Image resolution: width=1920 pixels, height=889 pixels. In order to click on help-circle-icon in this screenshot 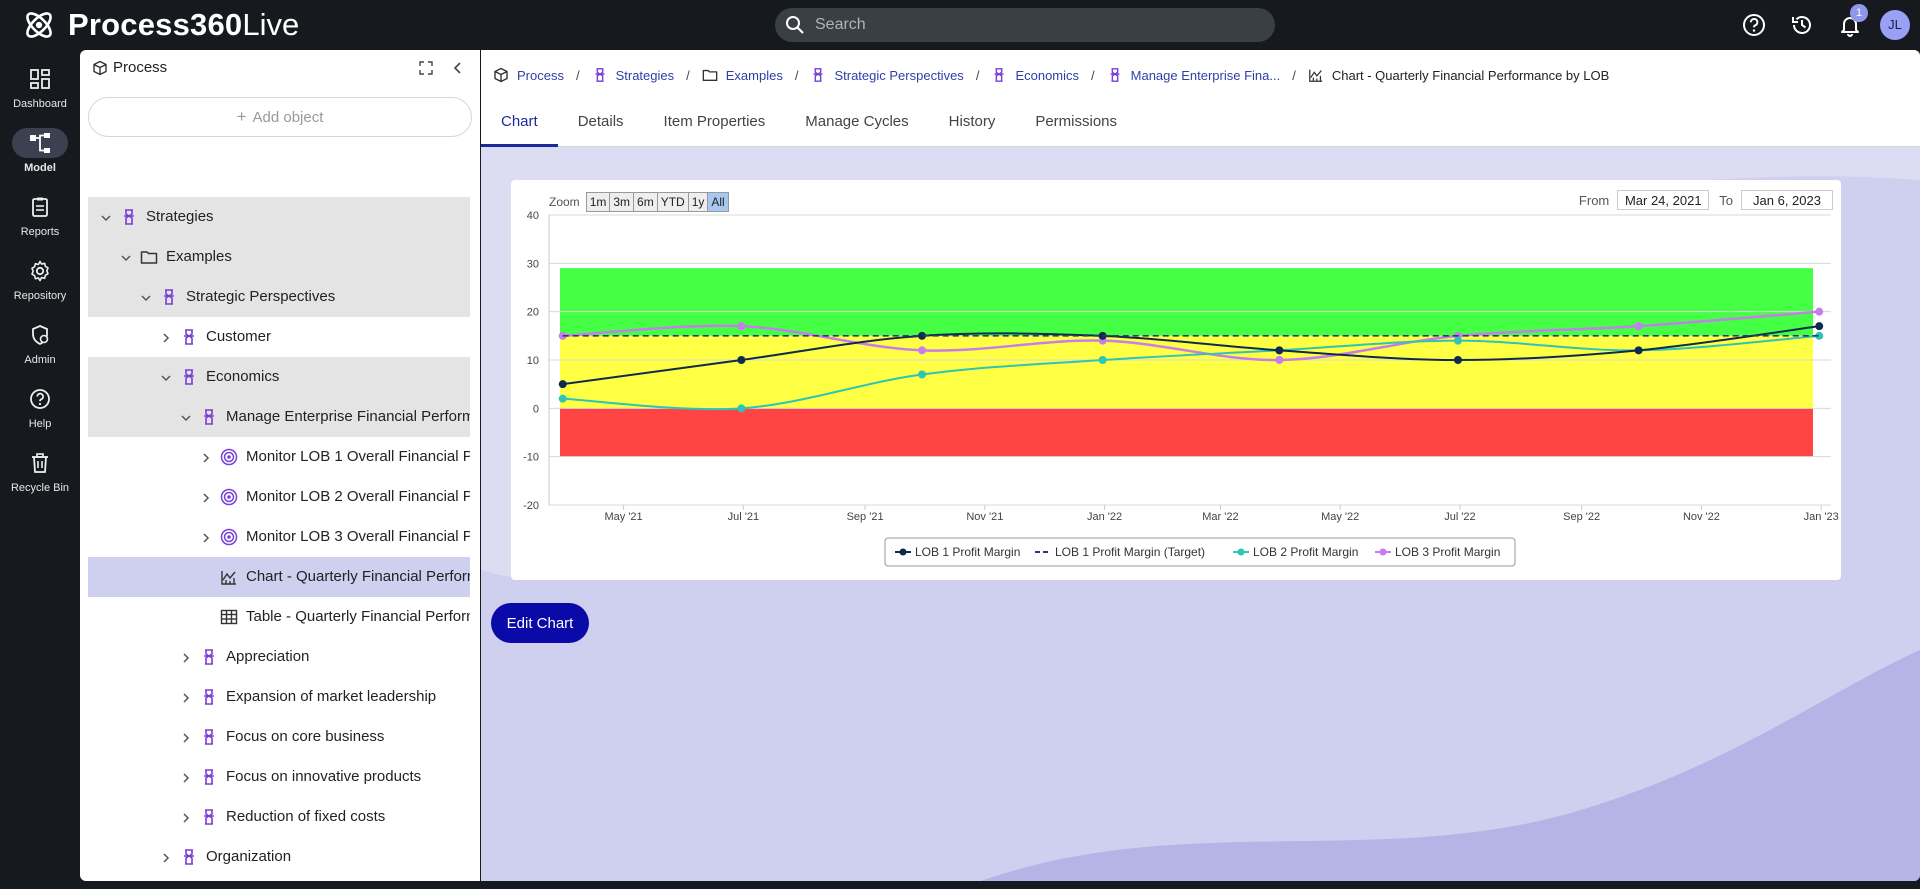, I will do `click(1754, 25)`.